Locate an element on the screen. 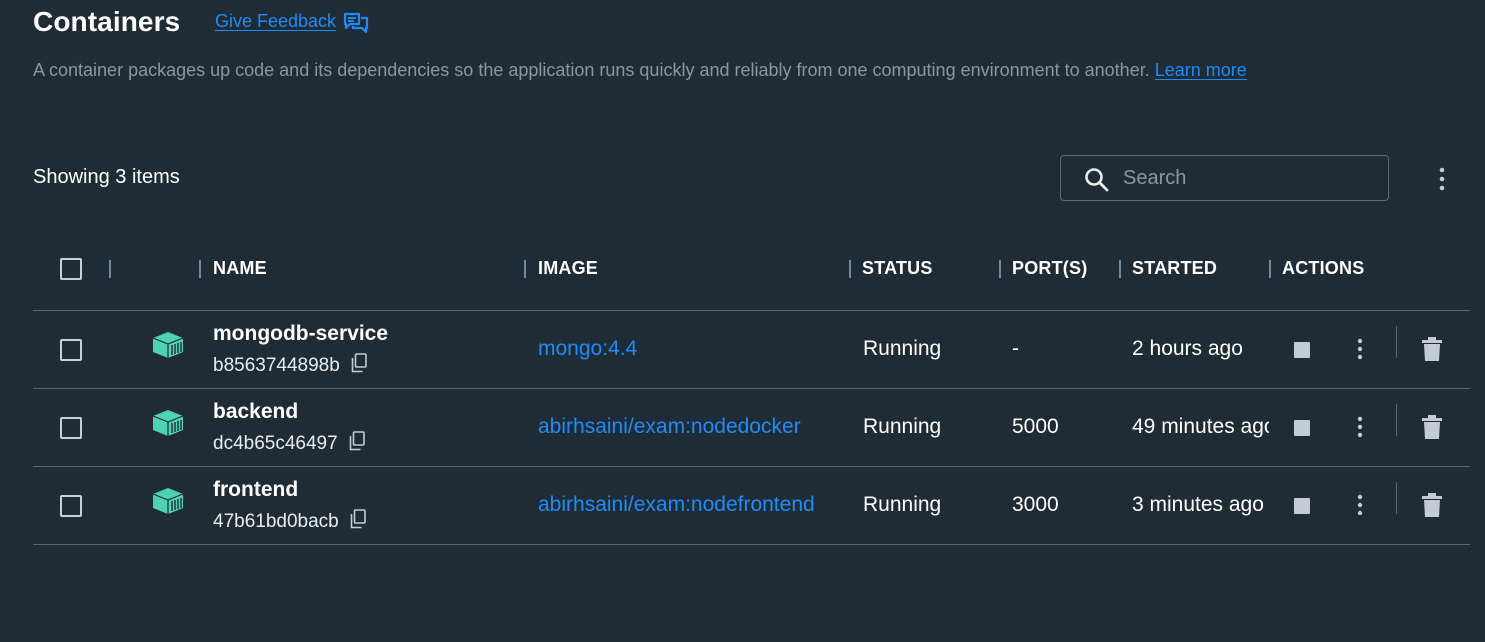  container-id: b8563744898b is located at coordinates (290, 365).